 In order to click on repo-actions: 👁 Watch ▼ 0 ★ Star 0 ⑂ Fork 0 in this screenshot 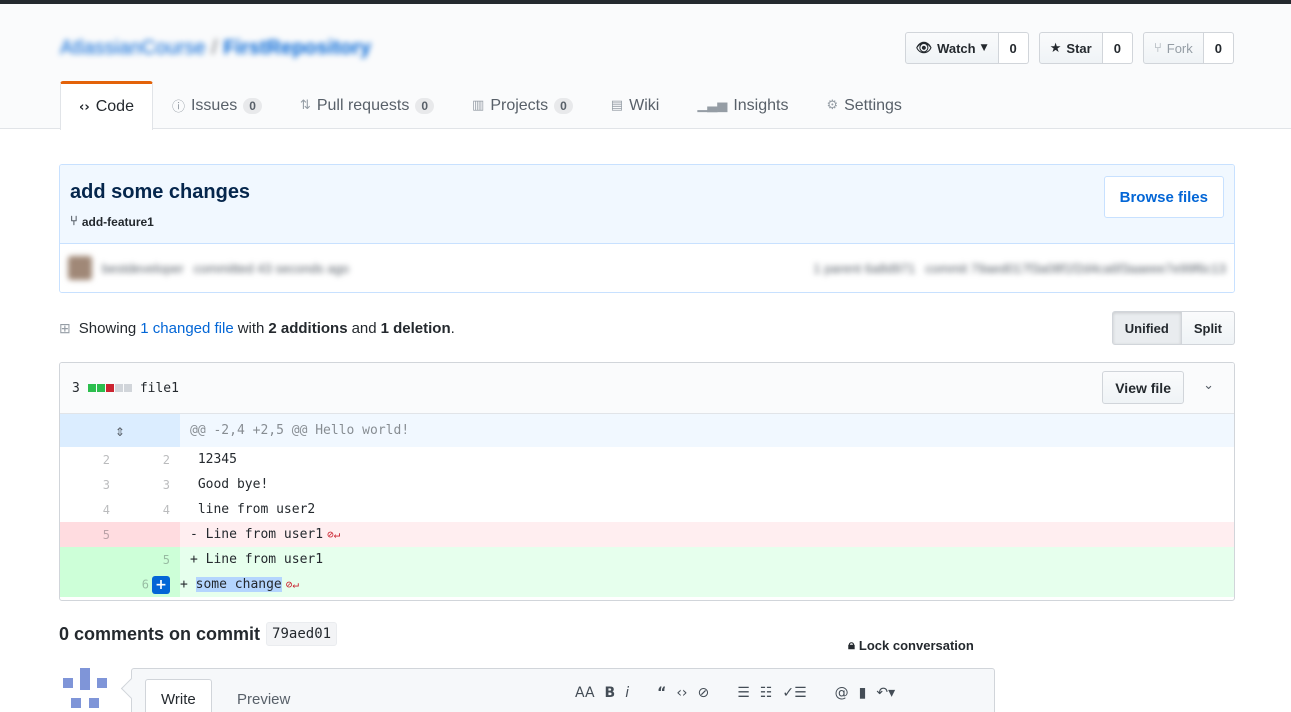, I will do `click(1069, 48)`.